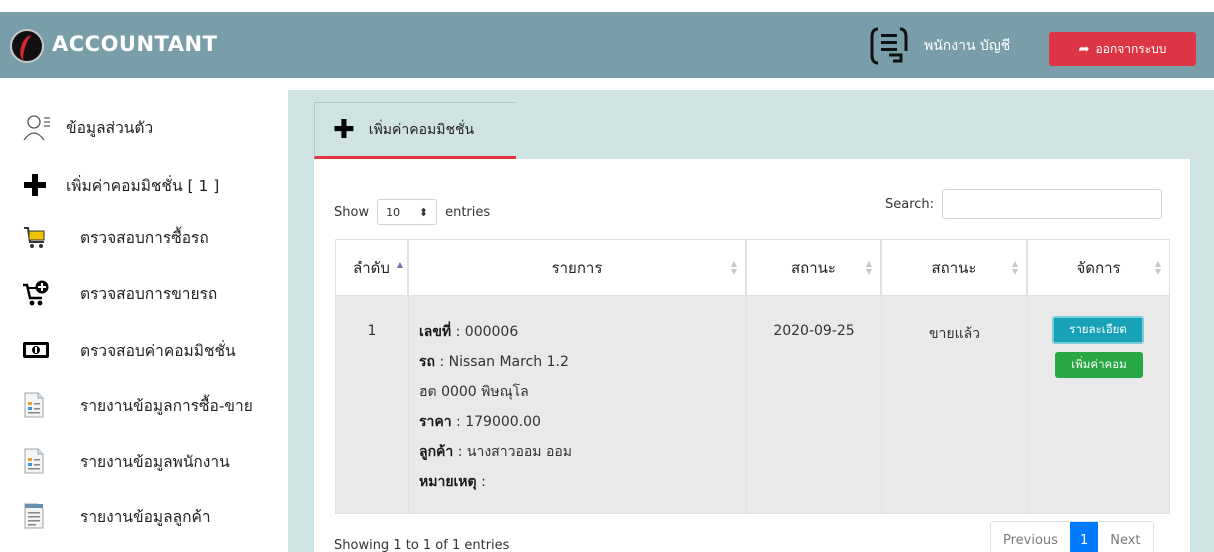 The image size is (1214, 552). What do you see at coordinates (1099, 365) in the screenshot?
I see `add-commission-button: เพิ่มค่าคอม` at bounding box center [1099, 365].